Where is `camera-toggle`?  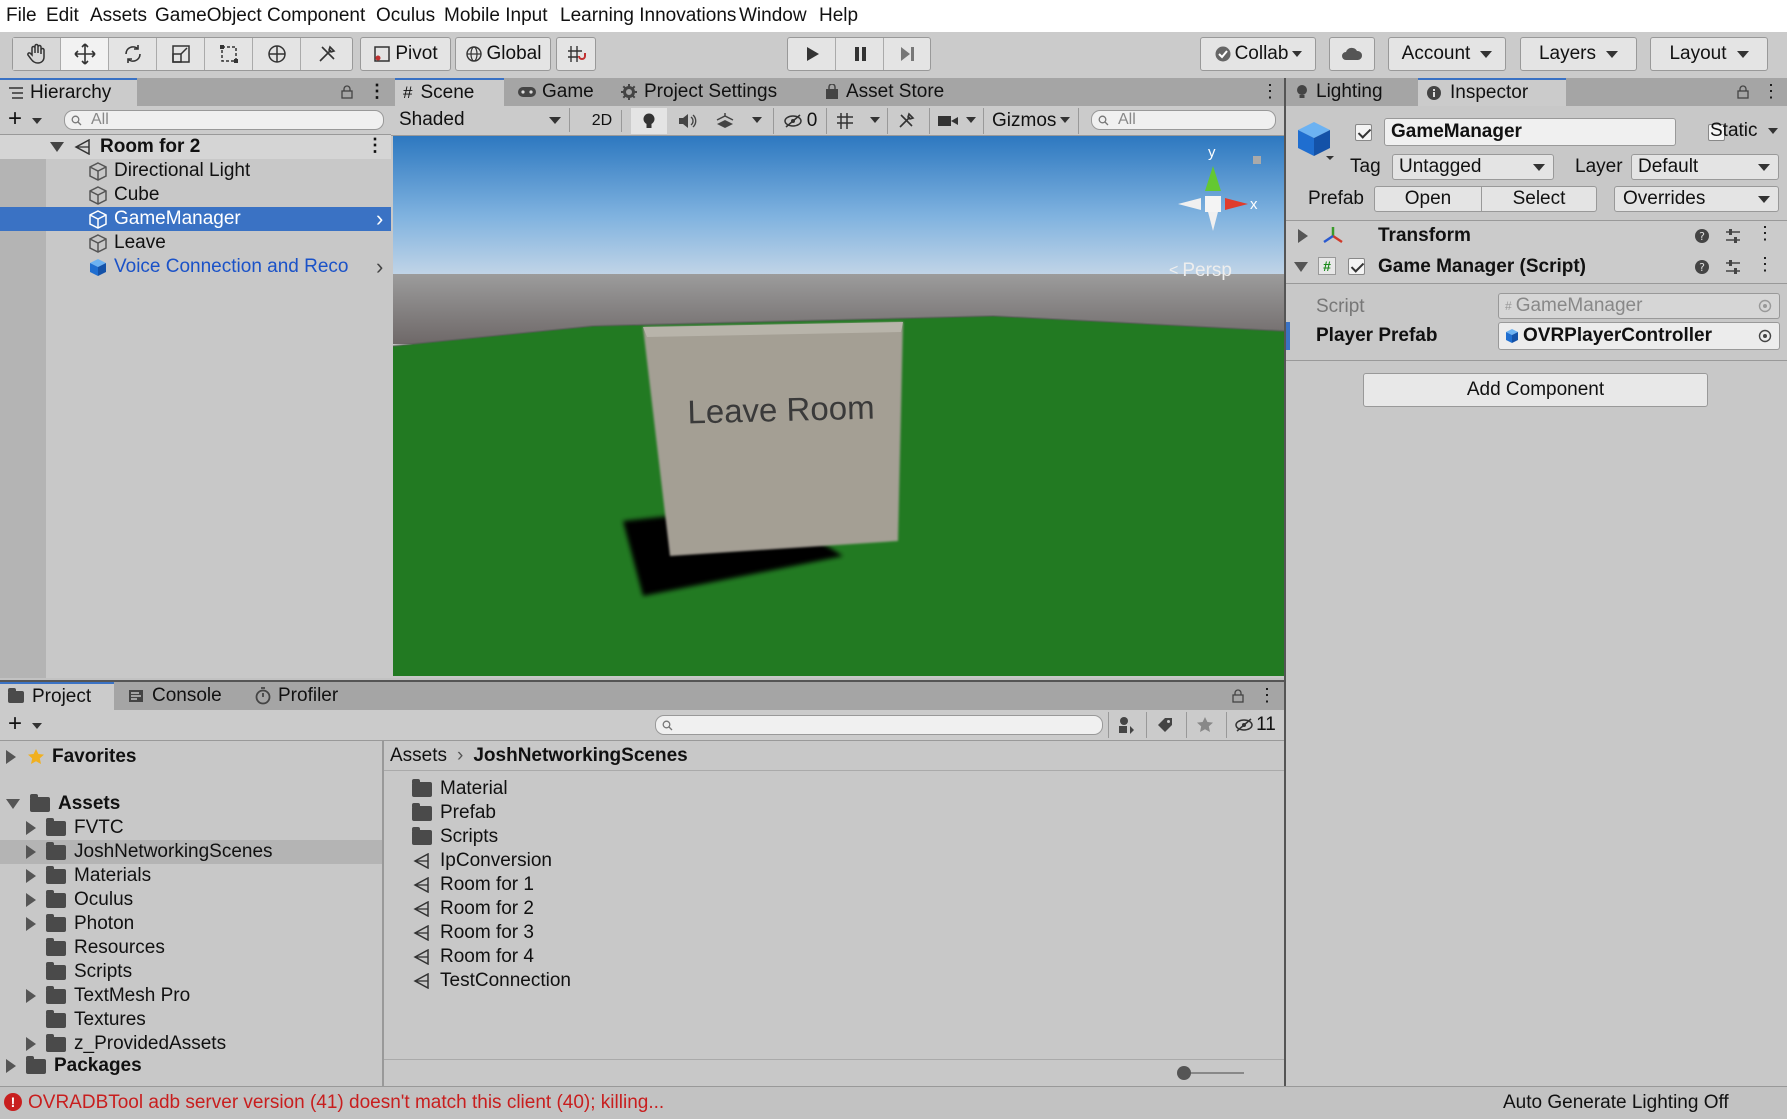 camera-toggle is located at coordinates (947, 121).